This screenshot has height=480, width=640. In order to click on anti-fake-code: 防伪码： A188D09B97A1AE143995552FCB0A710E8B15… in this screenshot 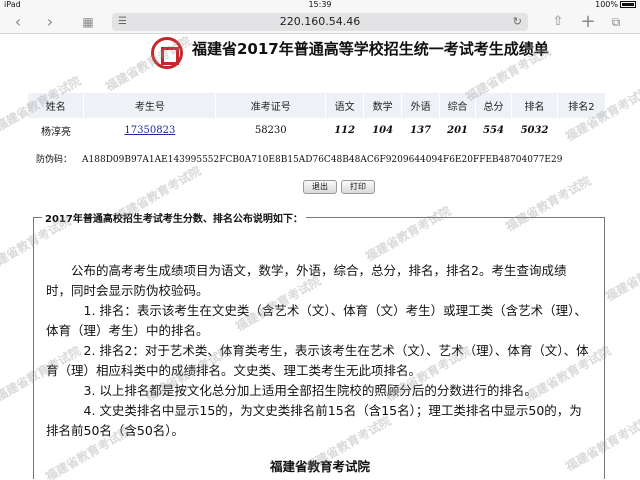, I will do `click(299, 158)`.